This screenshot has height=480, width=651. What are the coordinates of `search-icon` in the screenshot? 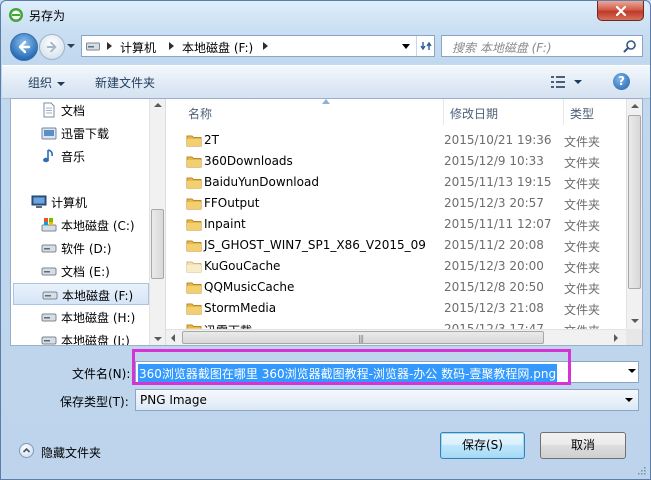 It's located at (630, 46).